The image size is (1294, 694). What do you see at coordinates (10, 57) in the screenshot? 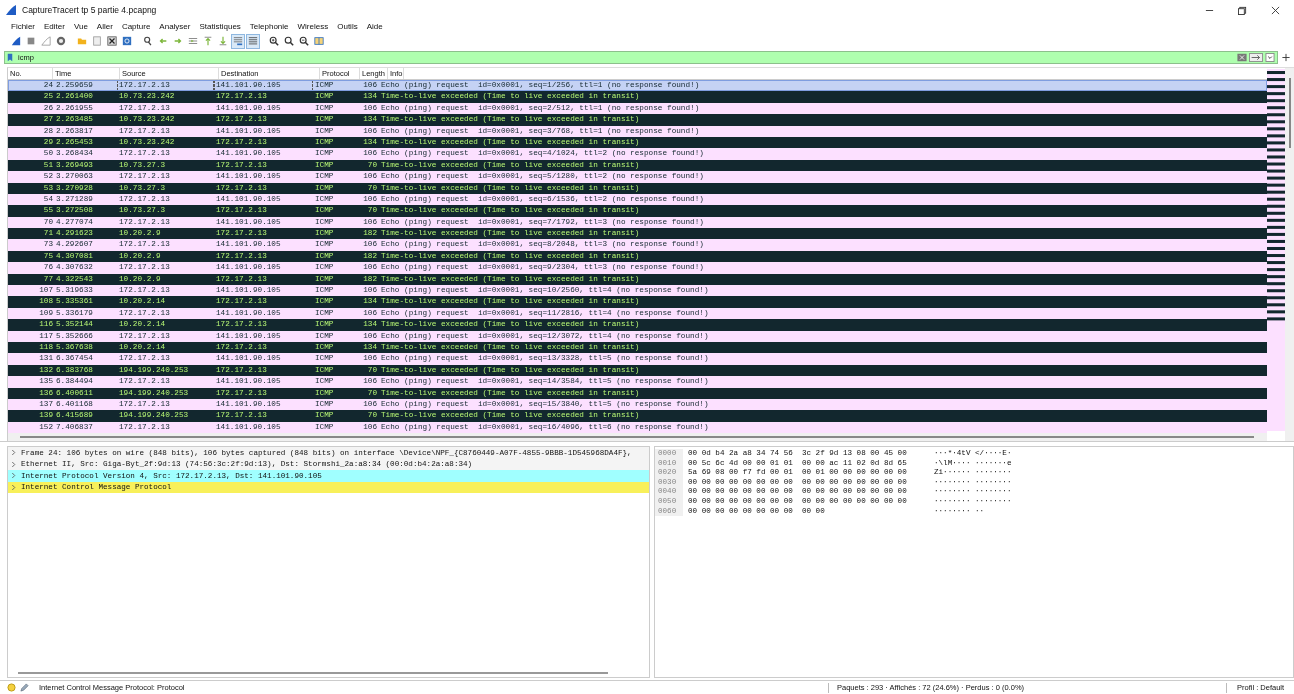
I see `bookmark-icon` at bounding box center [10, 57].